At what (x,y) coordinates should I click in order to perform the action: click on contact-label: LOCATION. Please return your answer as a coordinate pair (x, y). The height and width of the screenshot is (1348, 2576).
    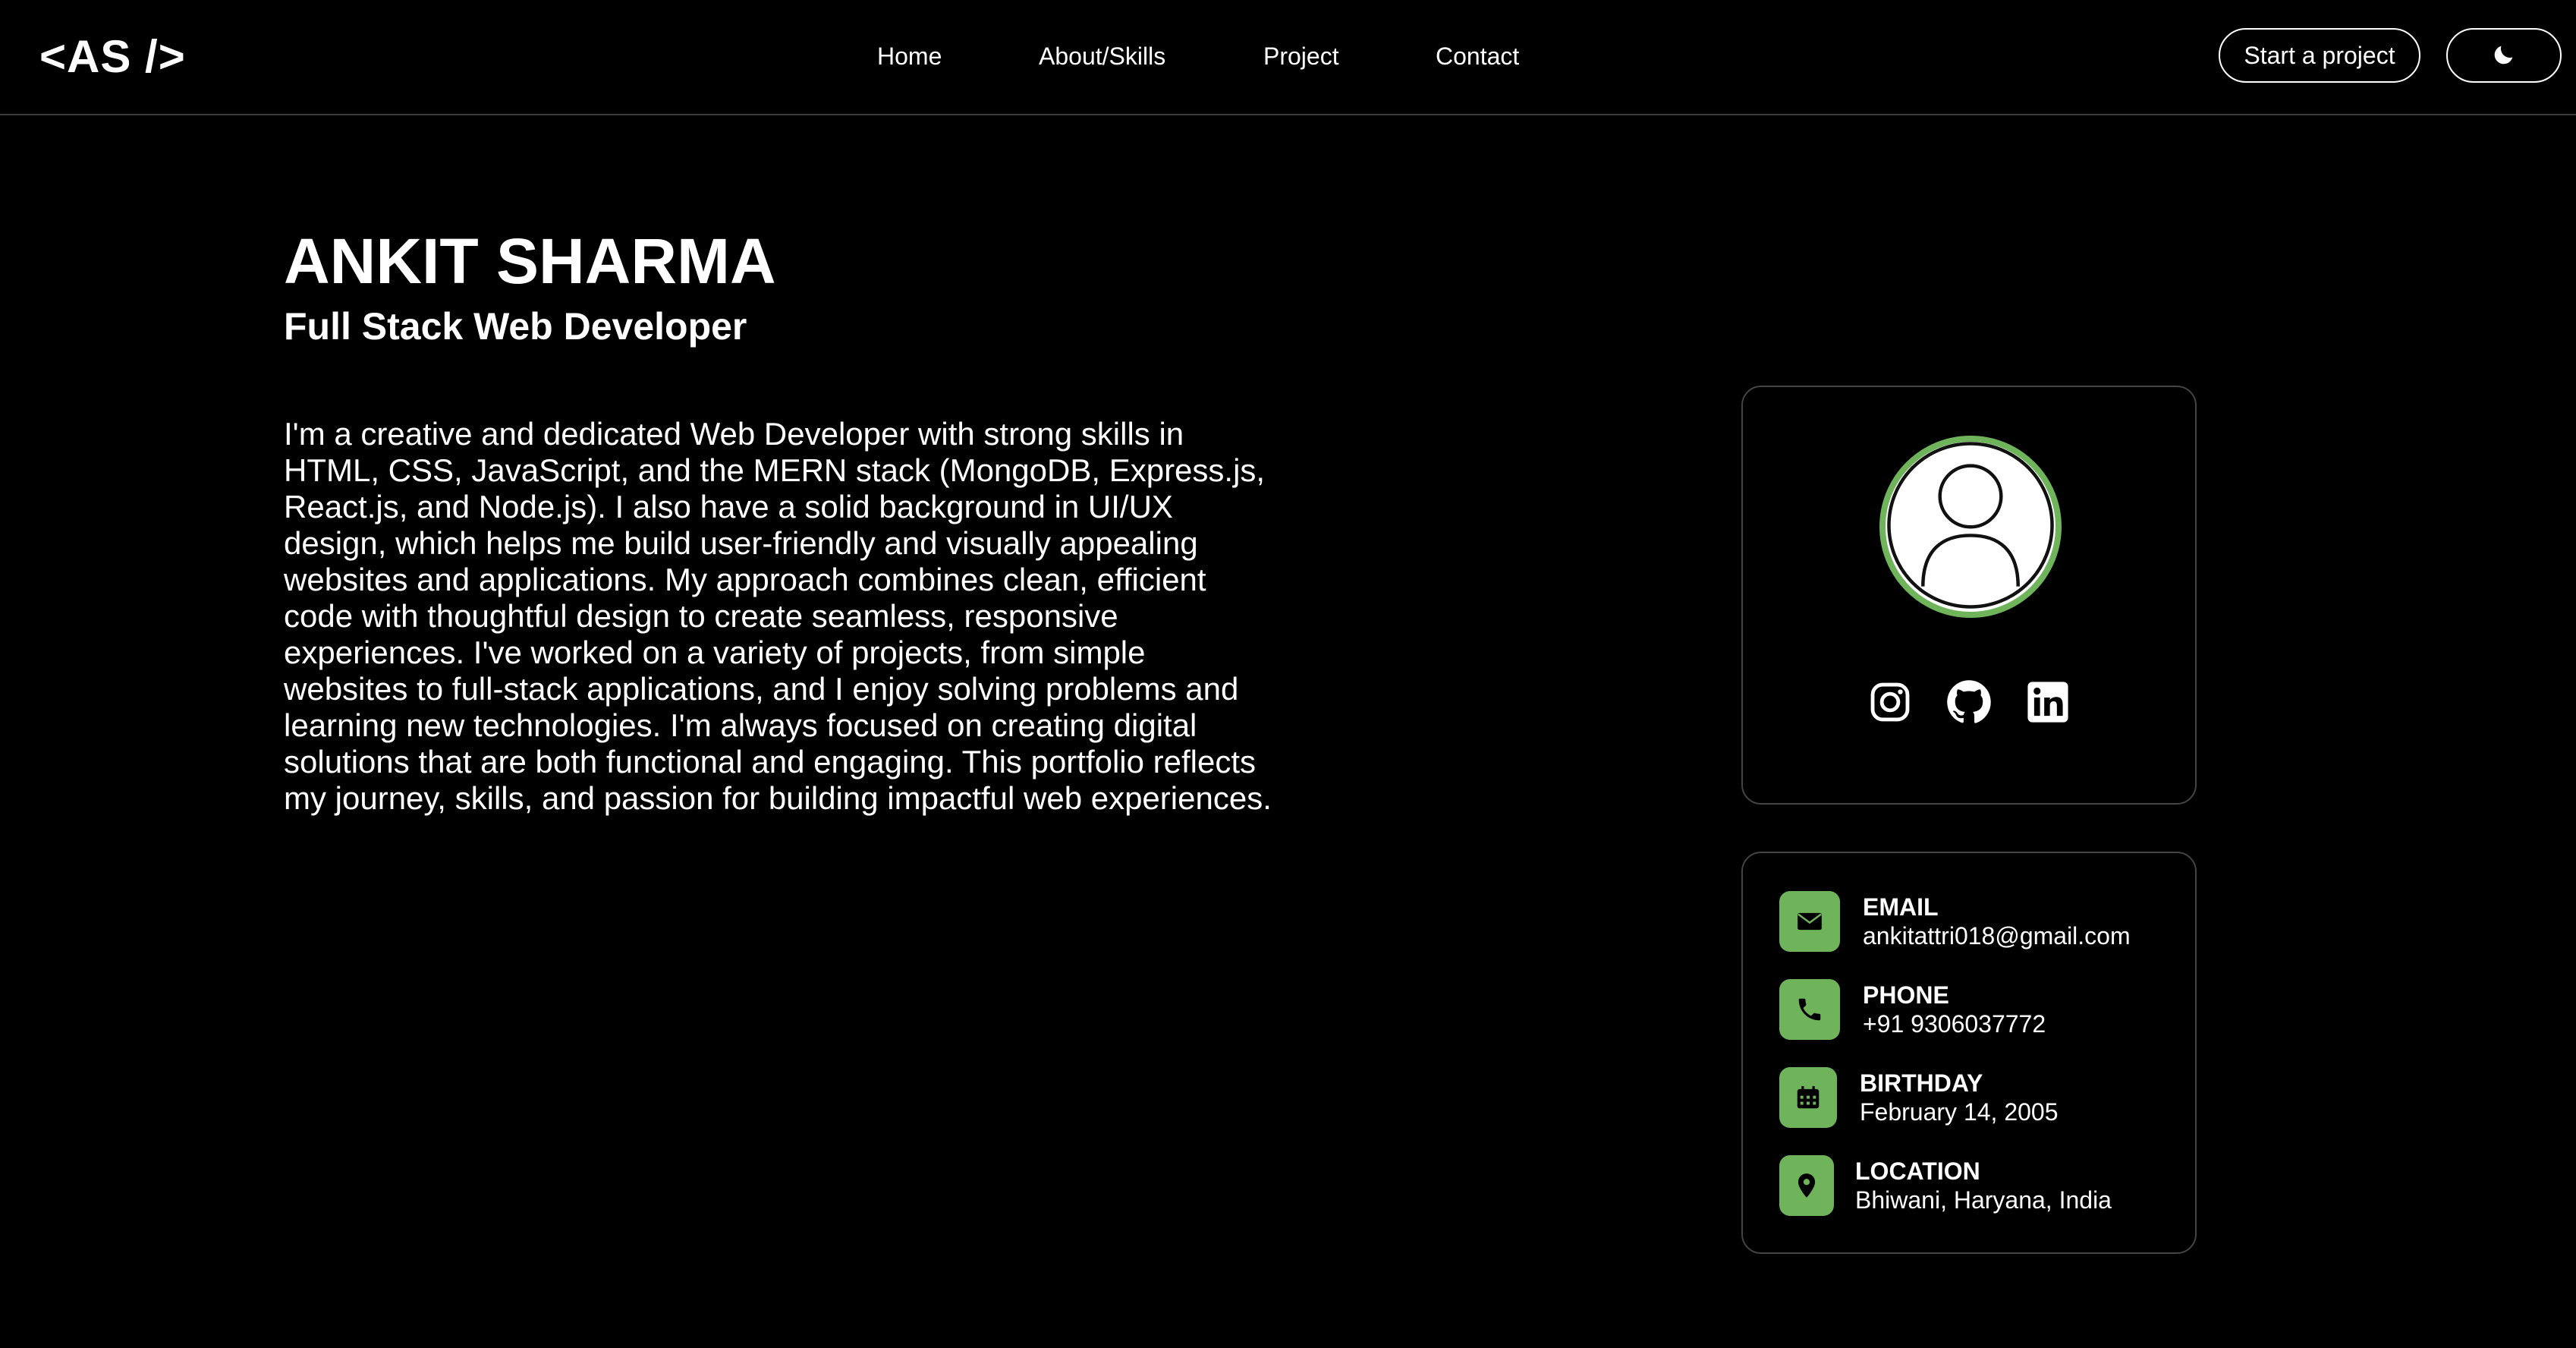
    Looking at the image, I should click on (1917, 1171).